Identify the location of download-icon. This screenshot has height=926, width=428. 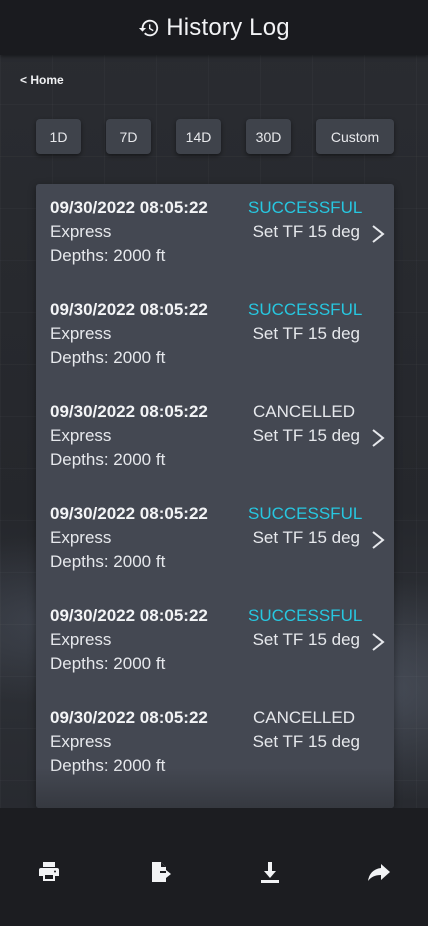
(270, 872).